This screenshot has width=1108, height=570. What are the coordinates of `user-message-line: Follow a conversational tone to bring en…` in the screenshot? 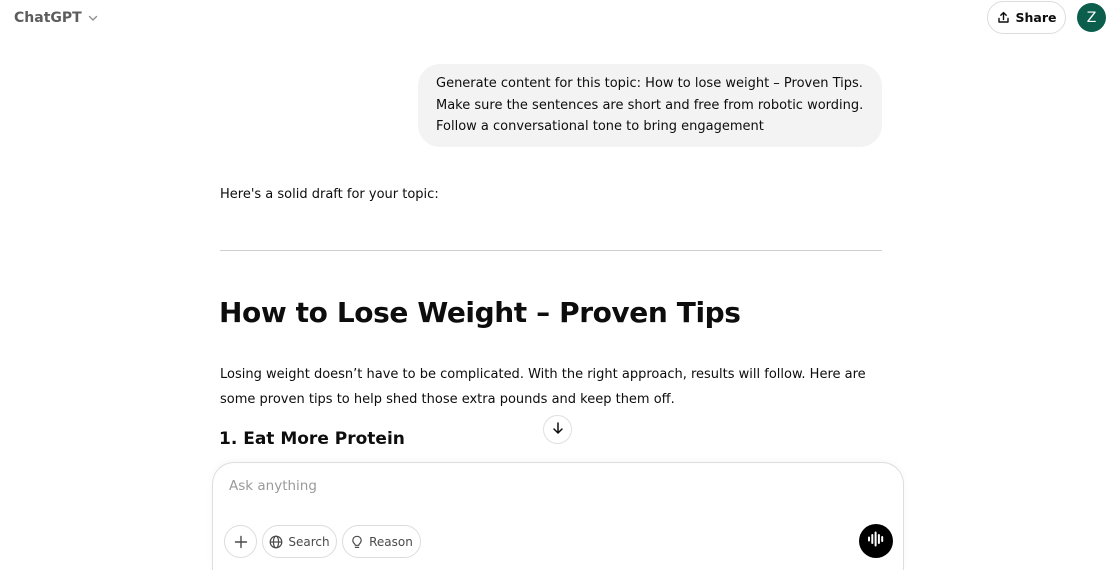 It's located at (600, 126).